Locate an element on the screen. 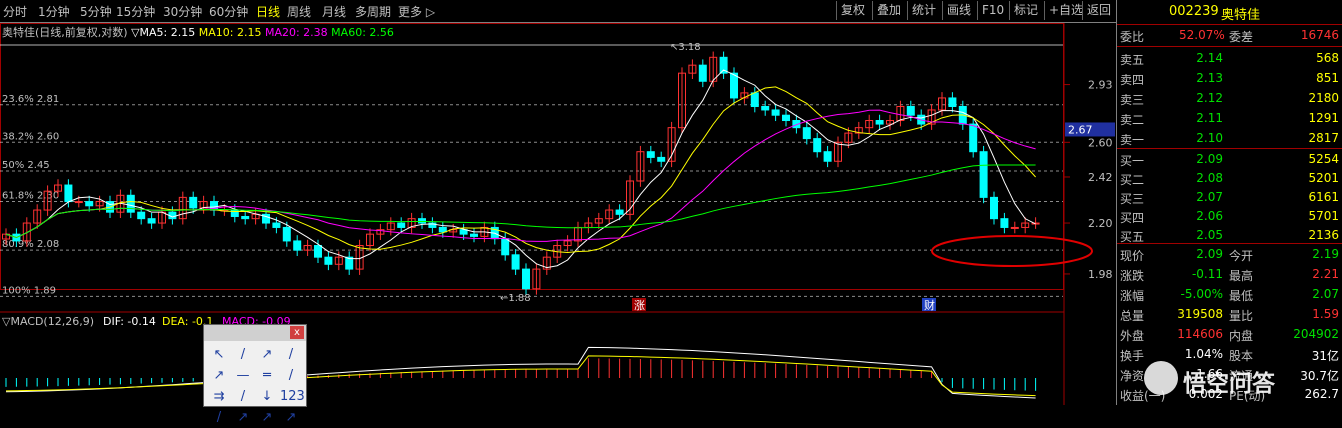 Image resolution: width=1342 pixels, height=428 pixels. toolbar-button: +自选 is located at coordinates (1065, 10).